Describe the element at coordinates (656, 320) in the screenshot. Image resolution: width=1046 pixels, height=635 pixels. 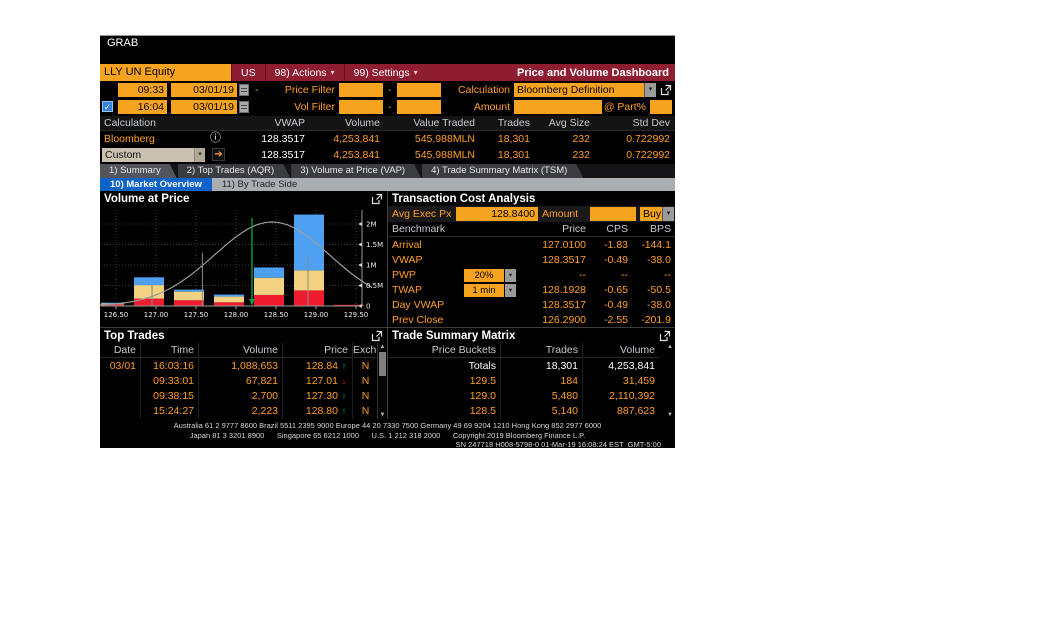
I see `benchmark-bps: -201.9` at that location.